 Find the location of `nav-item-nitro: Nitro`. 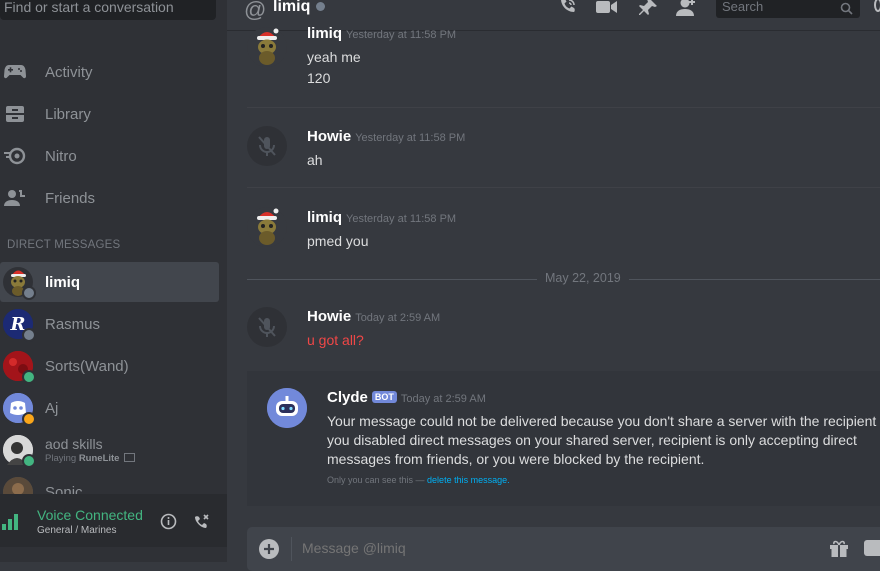

nav-item-nitro: Nitro is located at coordinates (109, 156).